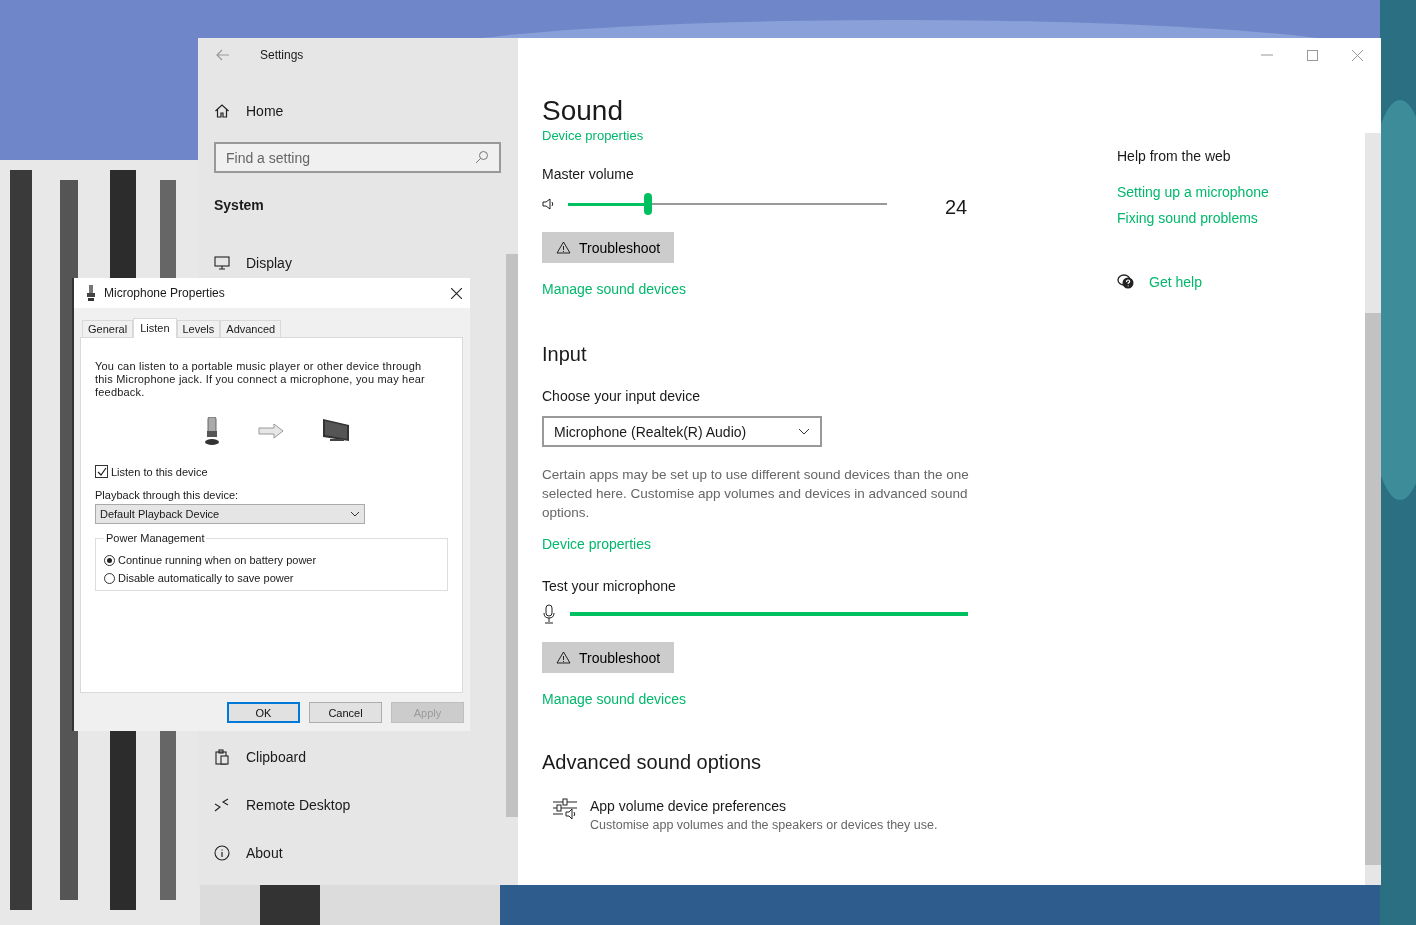 The height and width of the screenshot is (925, 1416). I want to click on listen-description: You can listen to a portable music player or other device through this Microphone jack. If you connect a microphone, you may hear feedback., so click(260, 379).